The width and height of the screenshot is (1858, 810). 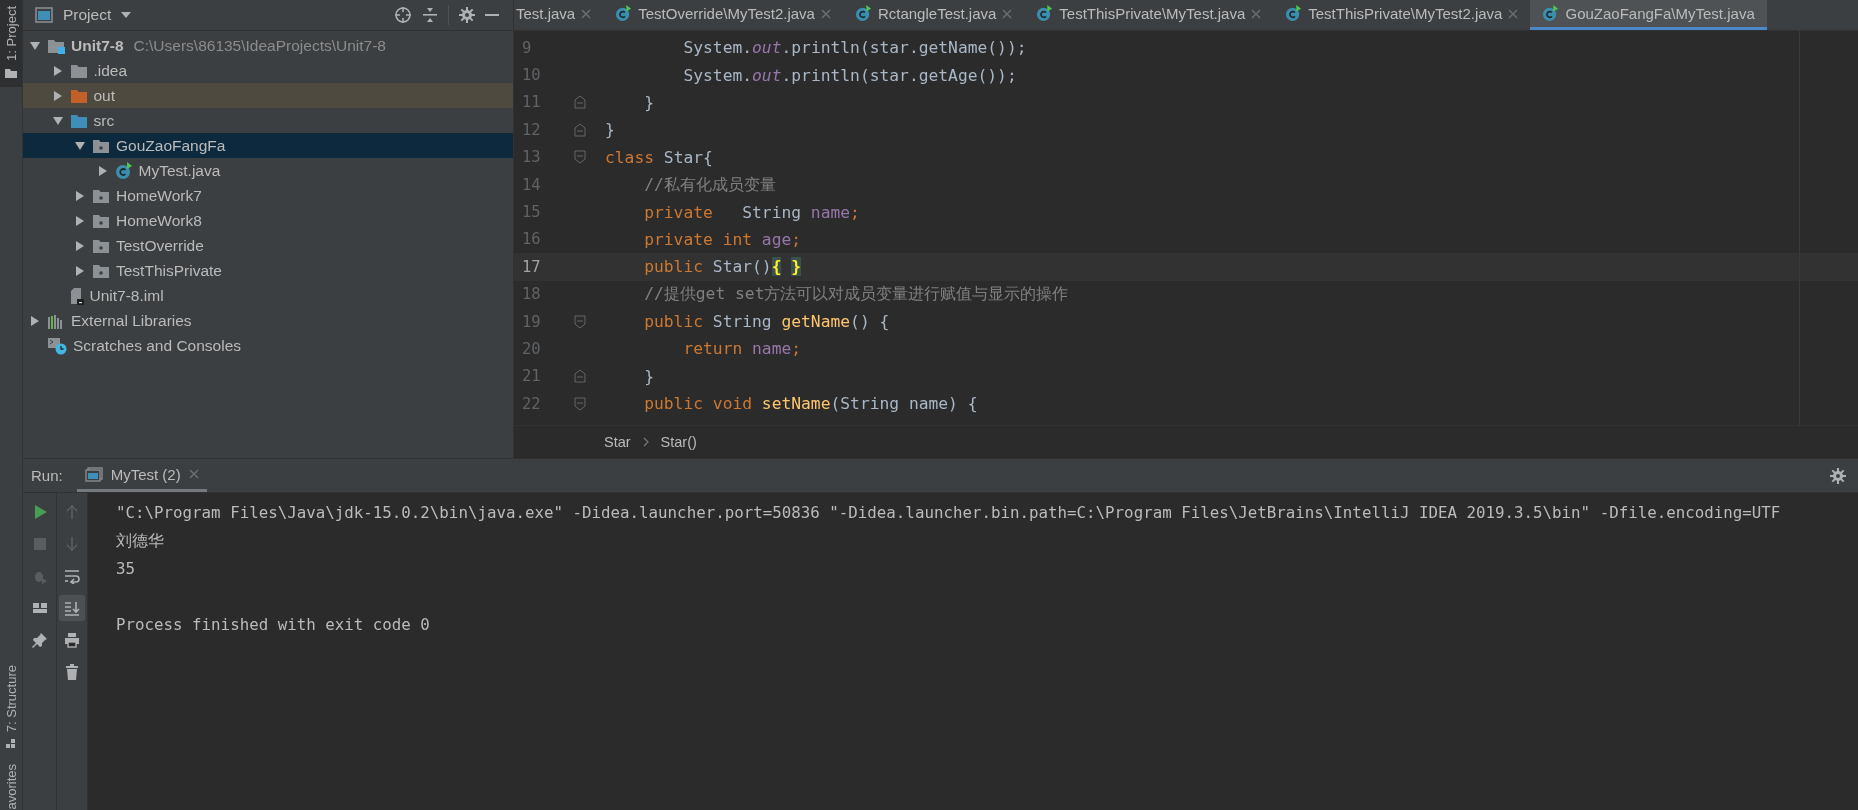 I want to click on line-number: 10, so click(x=531, y=76).